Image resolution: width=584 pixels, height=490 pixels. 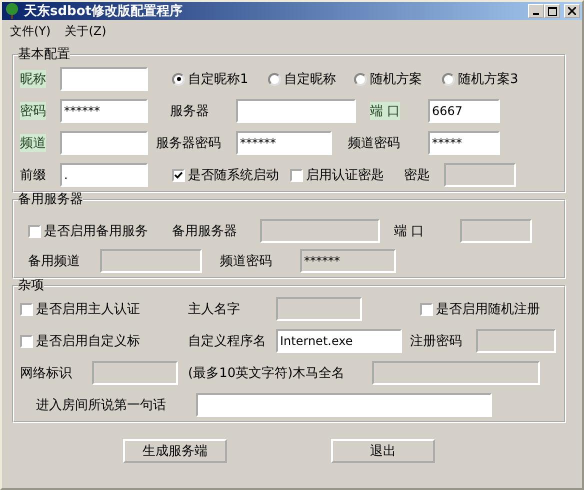 I want to click on checkbox-label: 是否启用随机注册, so click(x=488, y=309).